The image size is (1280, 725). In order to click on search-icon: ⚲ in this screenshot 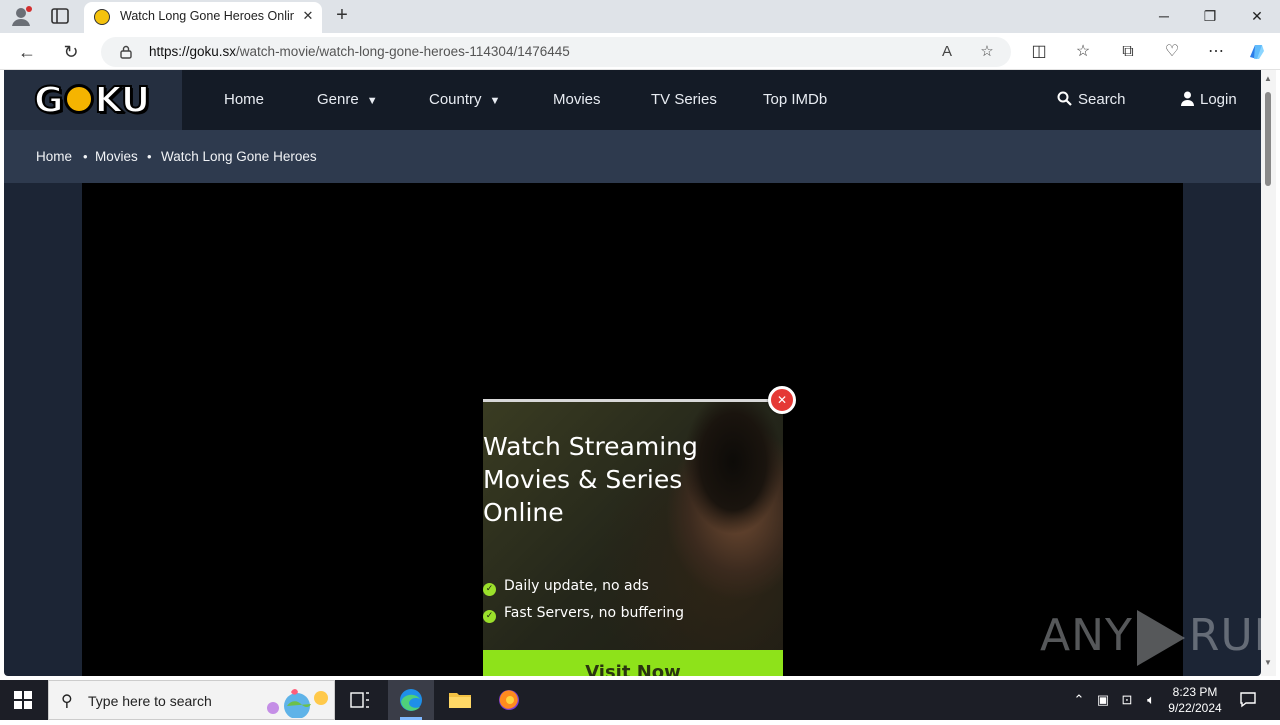, I will do `click(67, 701)`.